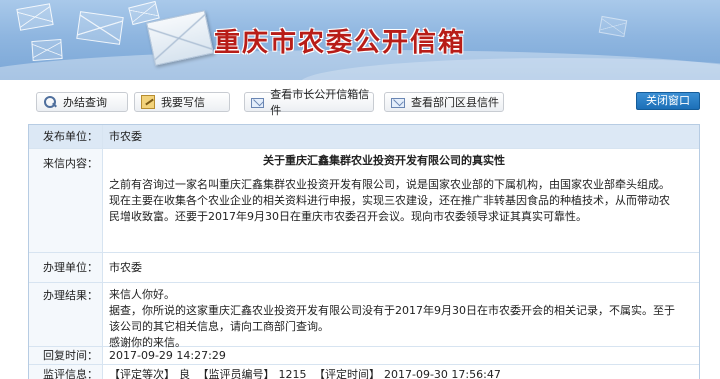 The height and width of the screenshot is (379, 720). What do you see at coordinates (340, 43) in the screenshot?
I see `site-title: 重庆市农委公开信箱` at bounding box center [340, 43].